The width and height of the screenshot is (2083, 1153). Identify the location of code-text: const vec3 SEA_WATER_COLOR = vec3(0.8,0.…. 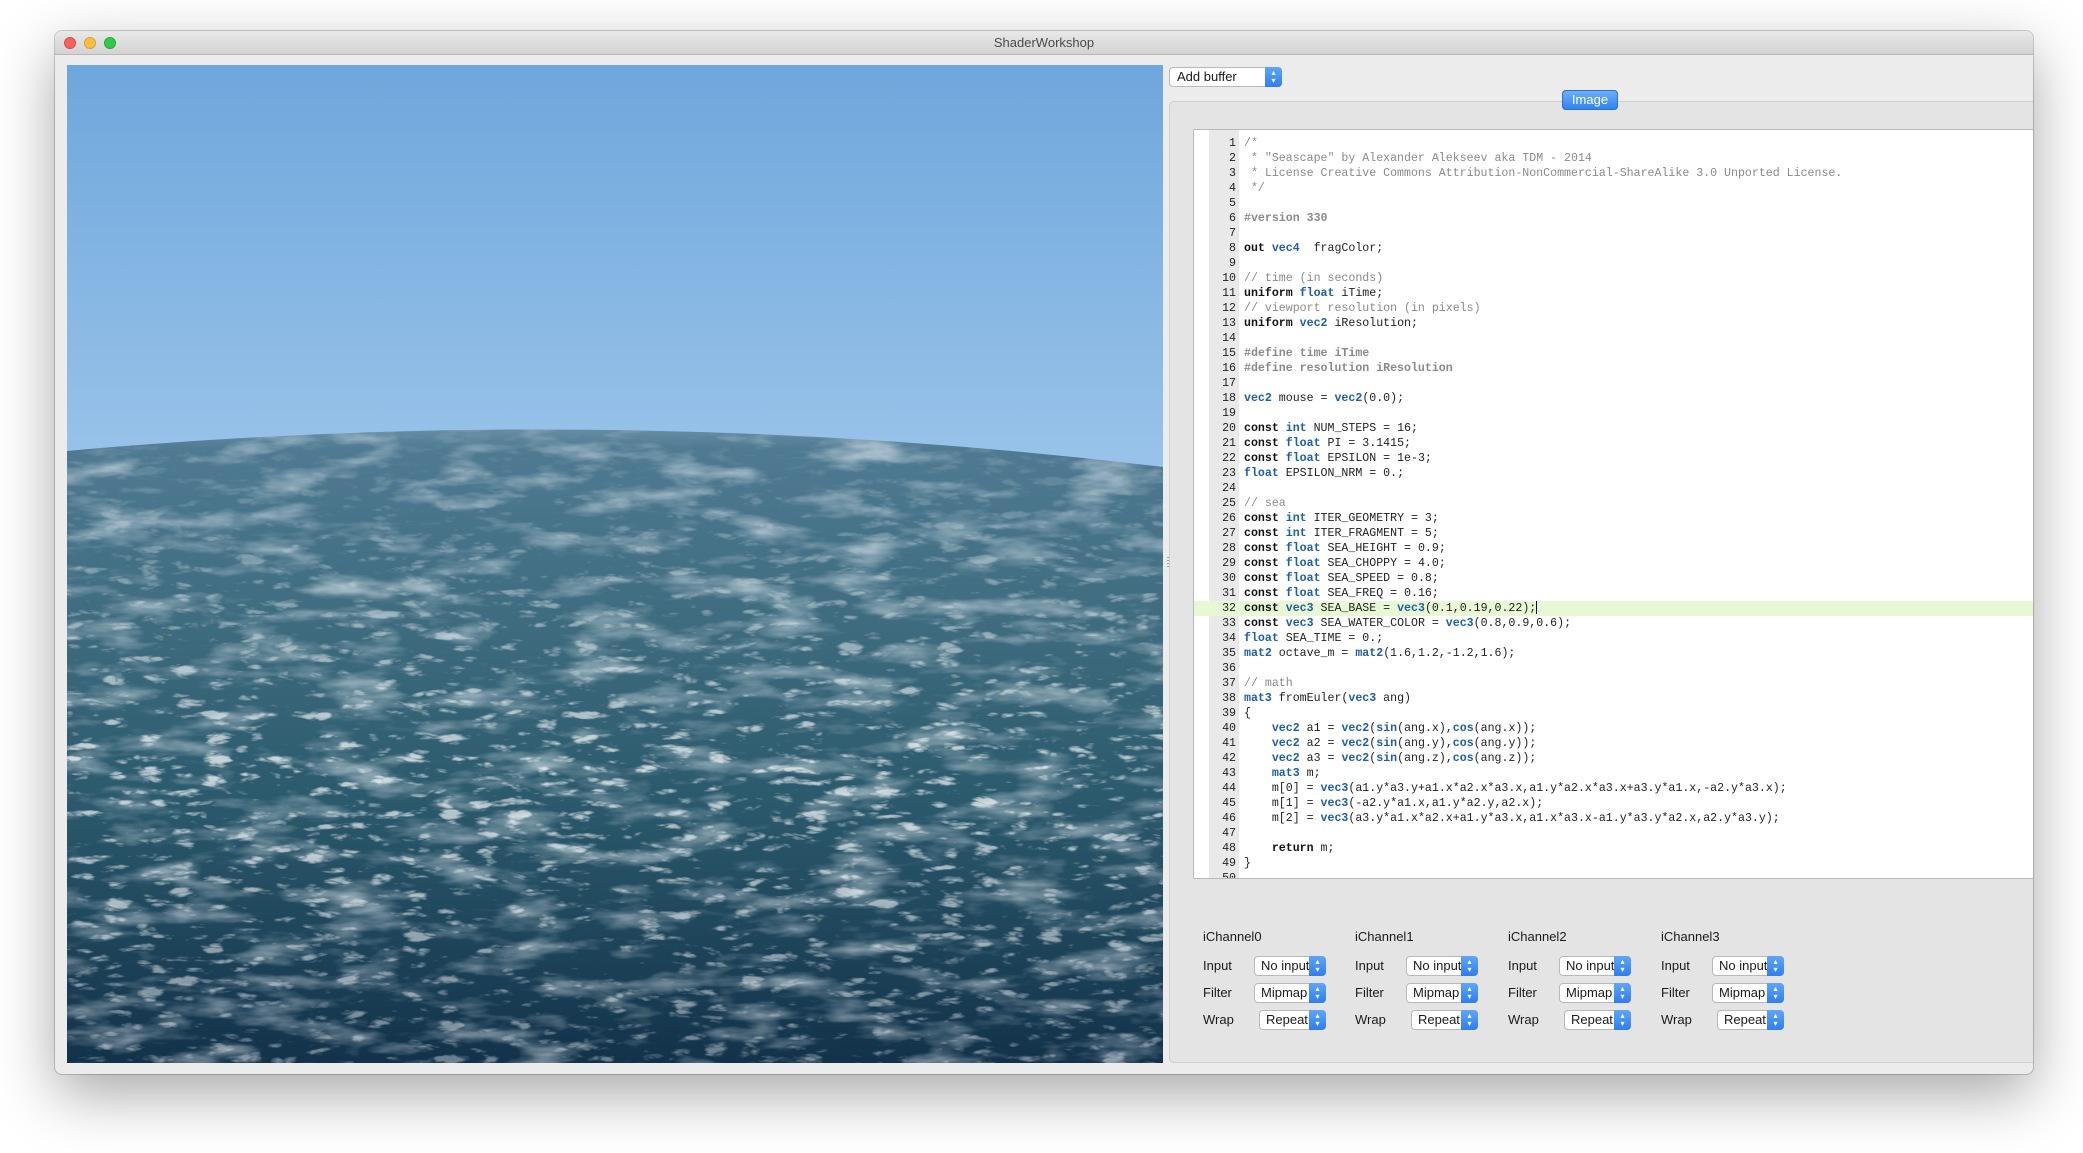
(1407, 623).